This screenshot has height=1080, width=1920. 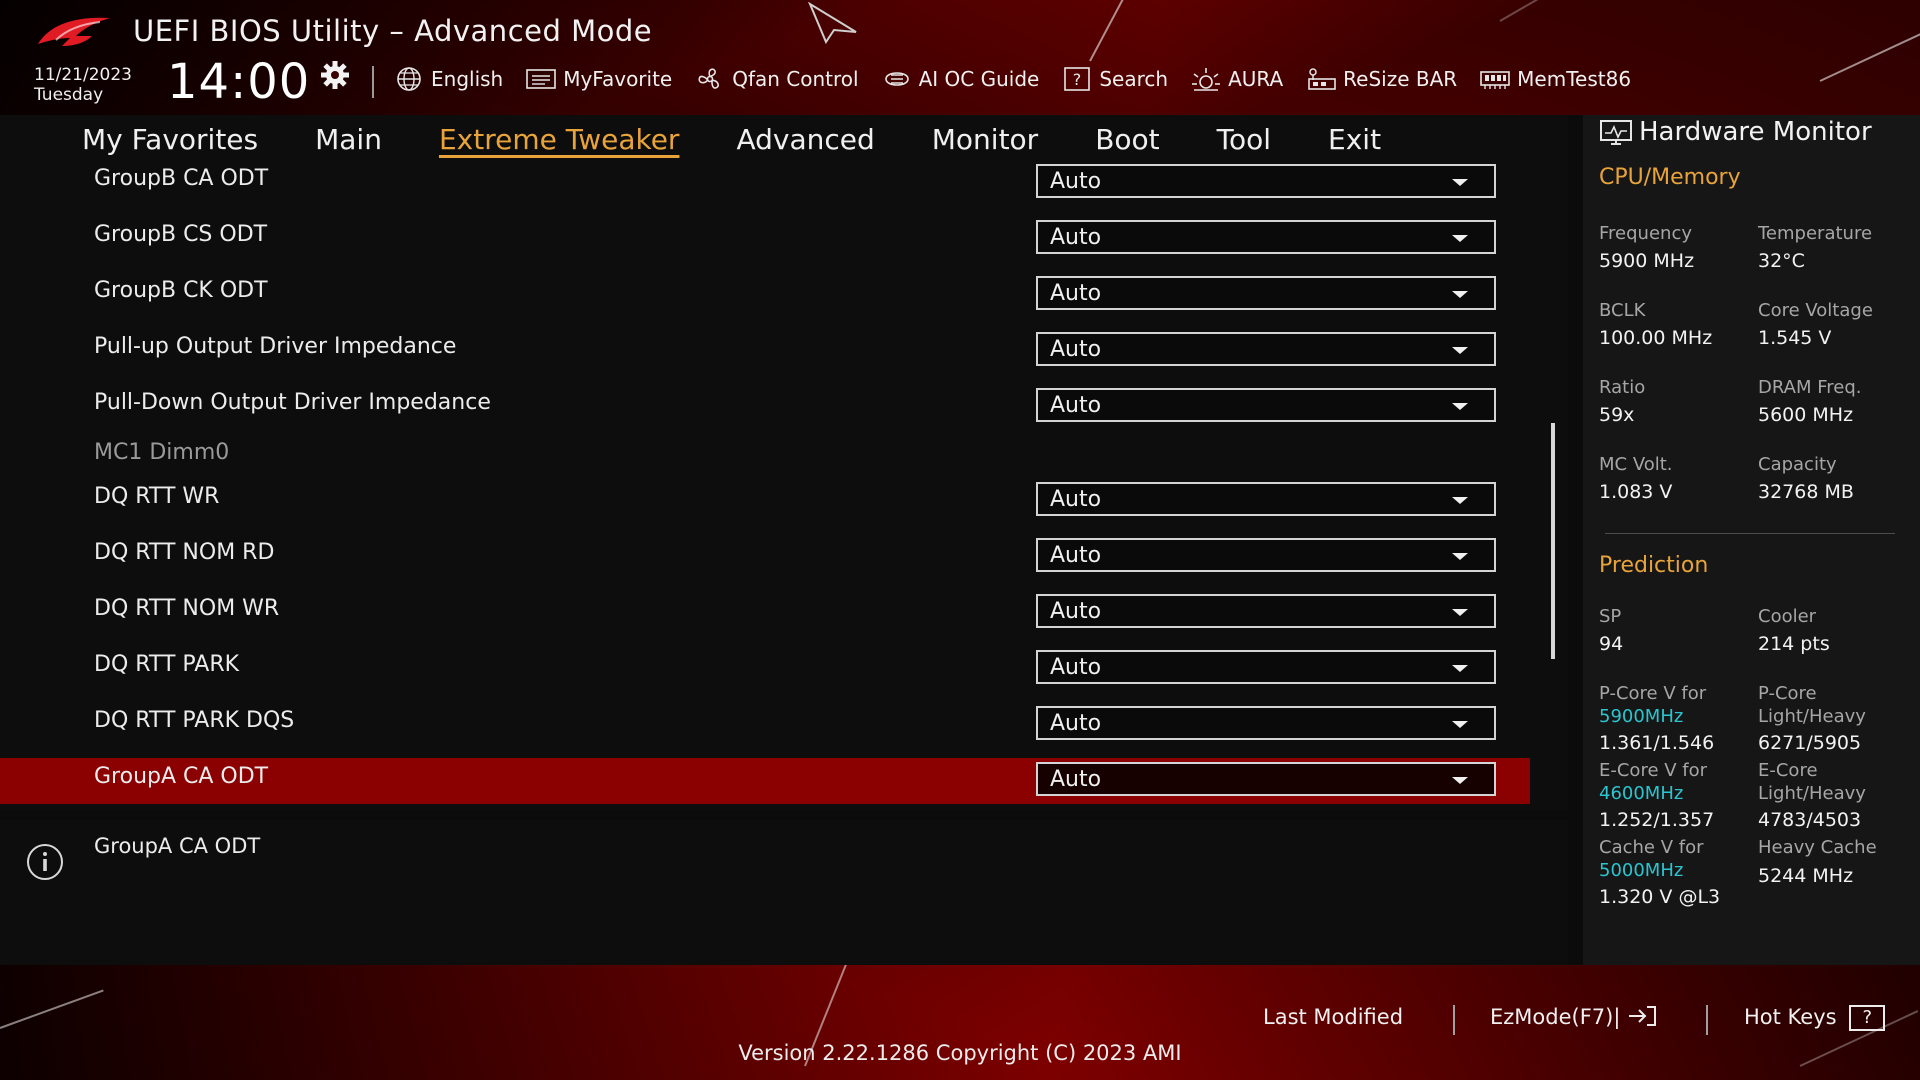 What do you see at coordinates (181, 178) in the screenshot?
I see `setting-label: GroupB CA ODT` at bounding box center [181, 178].